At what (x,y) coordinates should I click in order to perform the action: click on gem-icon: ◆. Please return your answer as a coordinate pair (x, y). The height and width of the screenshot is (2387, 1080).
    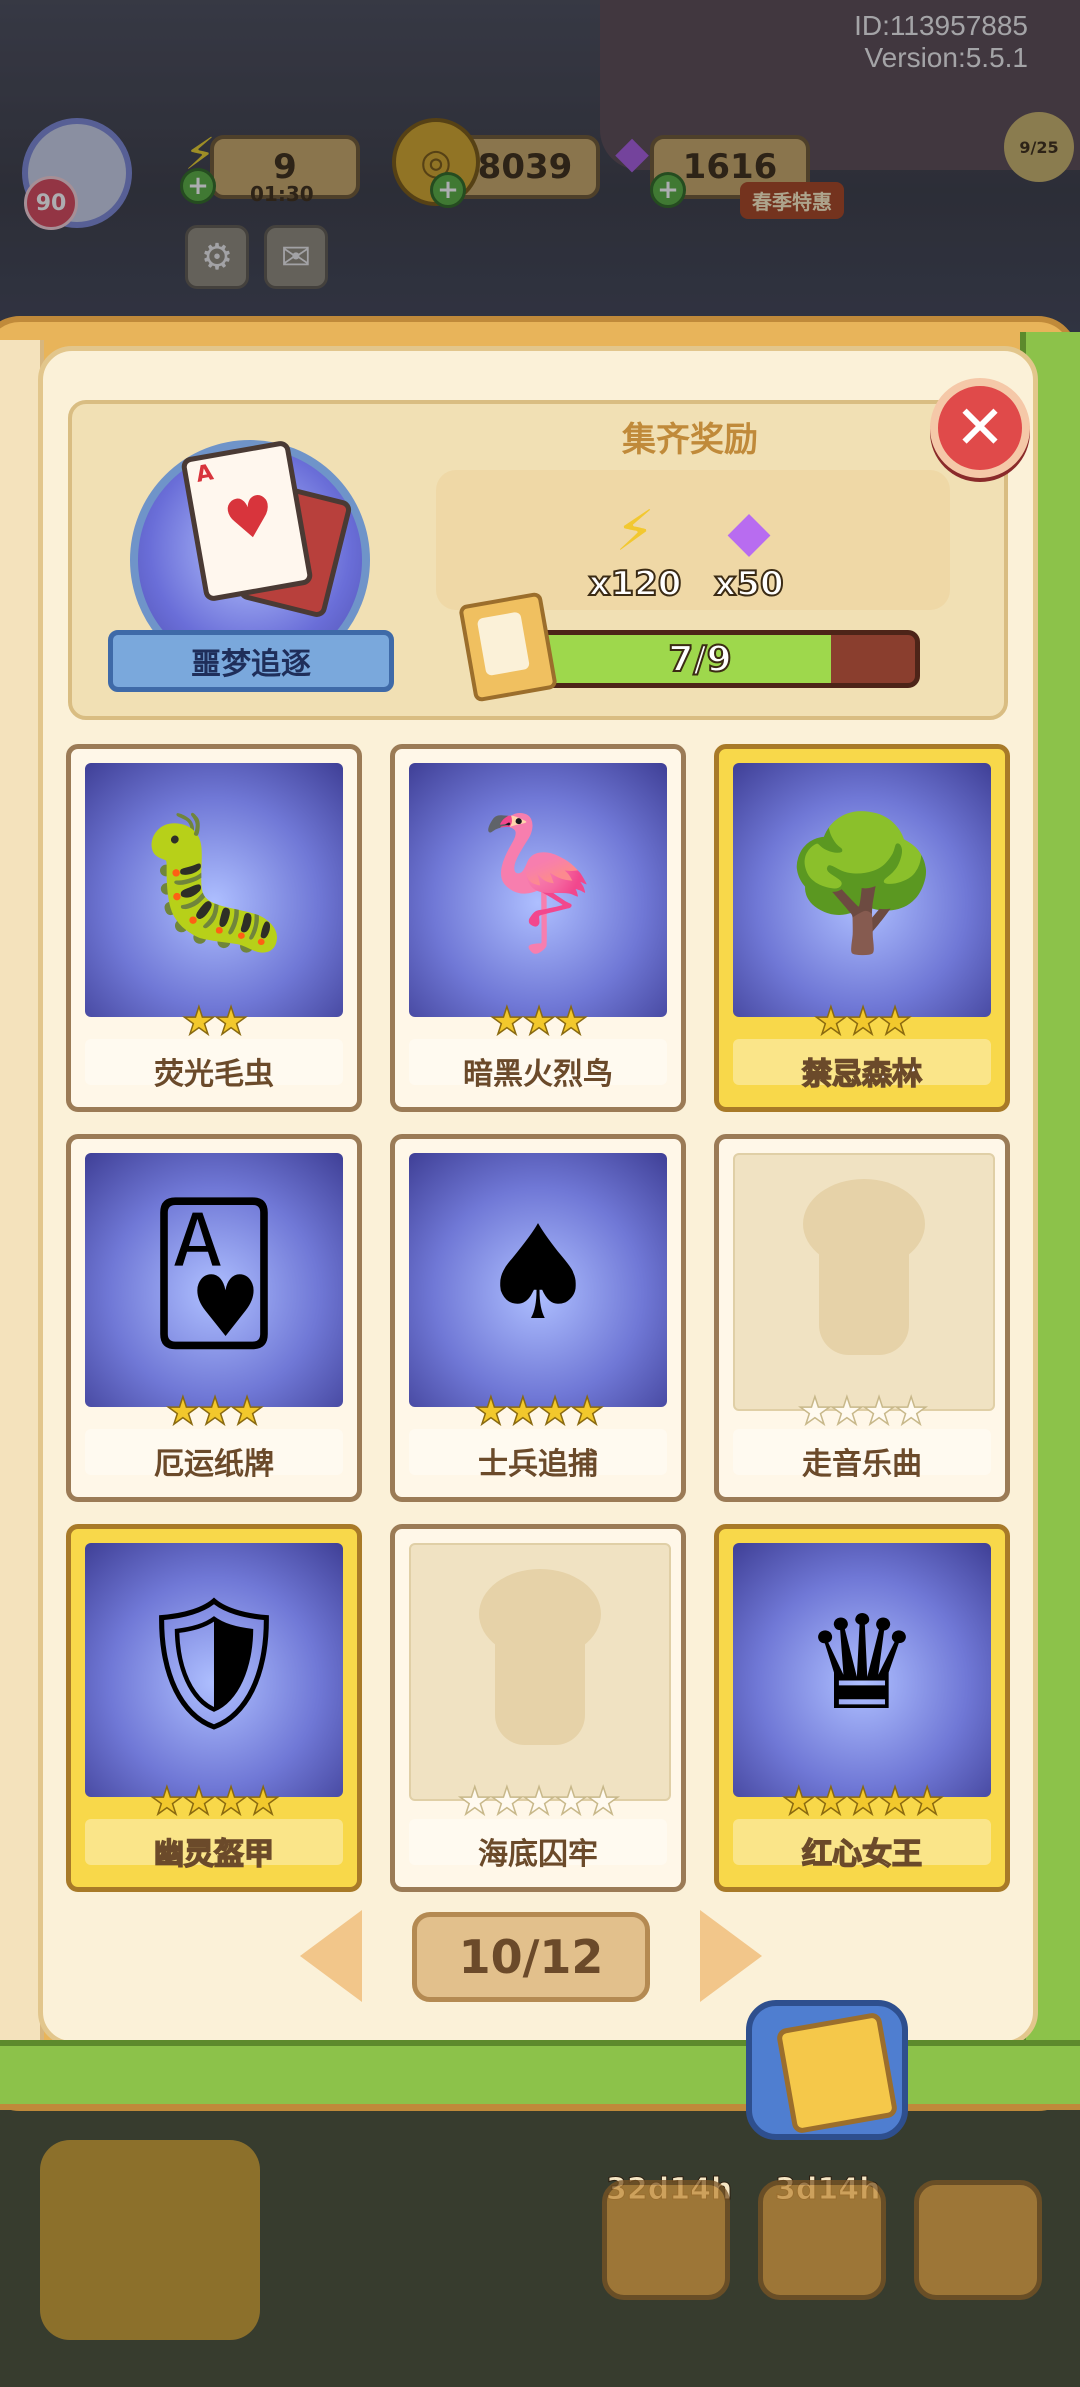
    Looking at the image, I should click on (749, 531).